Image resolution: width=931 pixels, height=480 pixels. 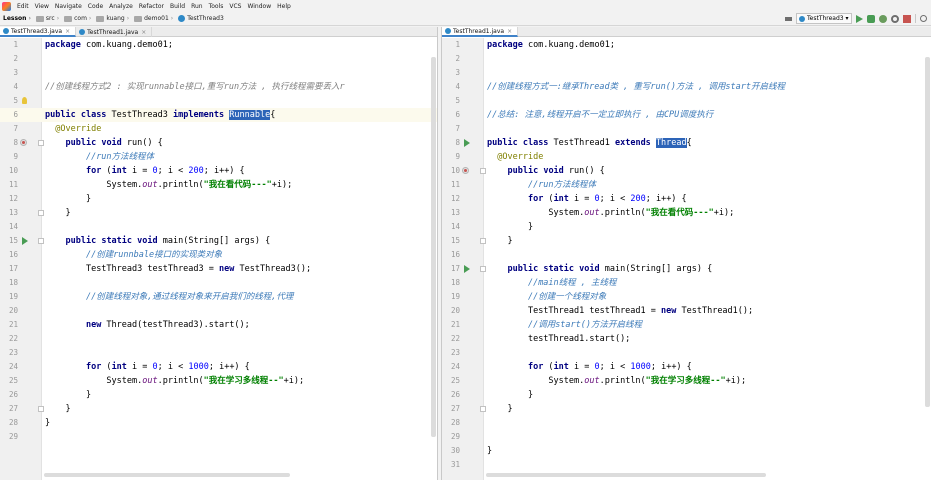 I want to click on code-keyword: void, so click(x=551, y=171).